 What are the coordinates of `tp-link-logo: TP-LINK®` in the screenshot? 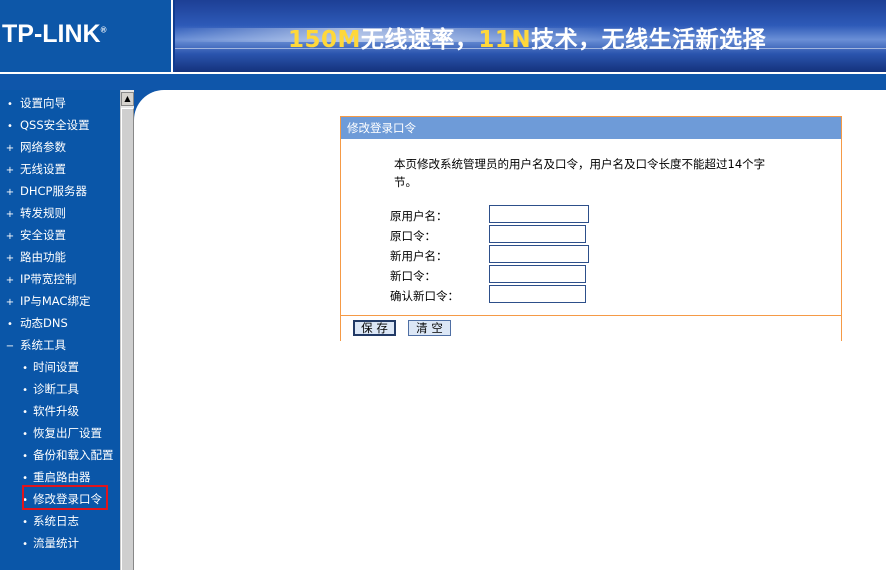 It's located at (54, 34).